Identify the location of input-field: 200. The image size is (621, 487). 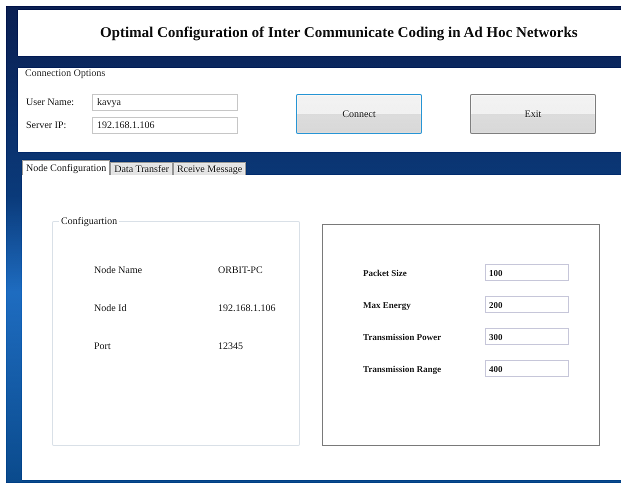
(527, 304).